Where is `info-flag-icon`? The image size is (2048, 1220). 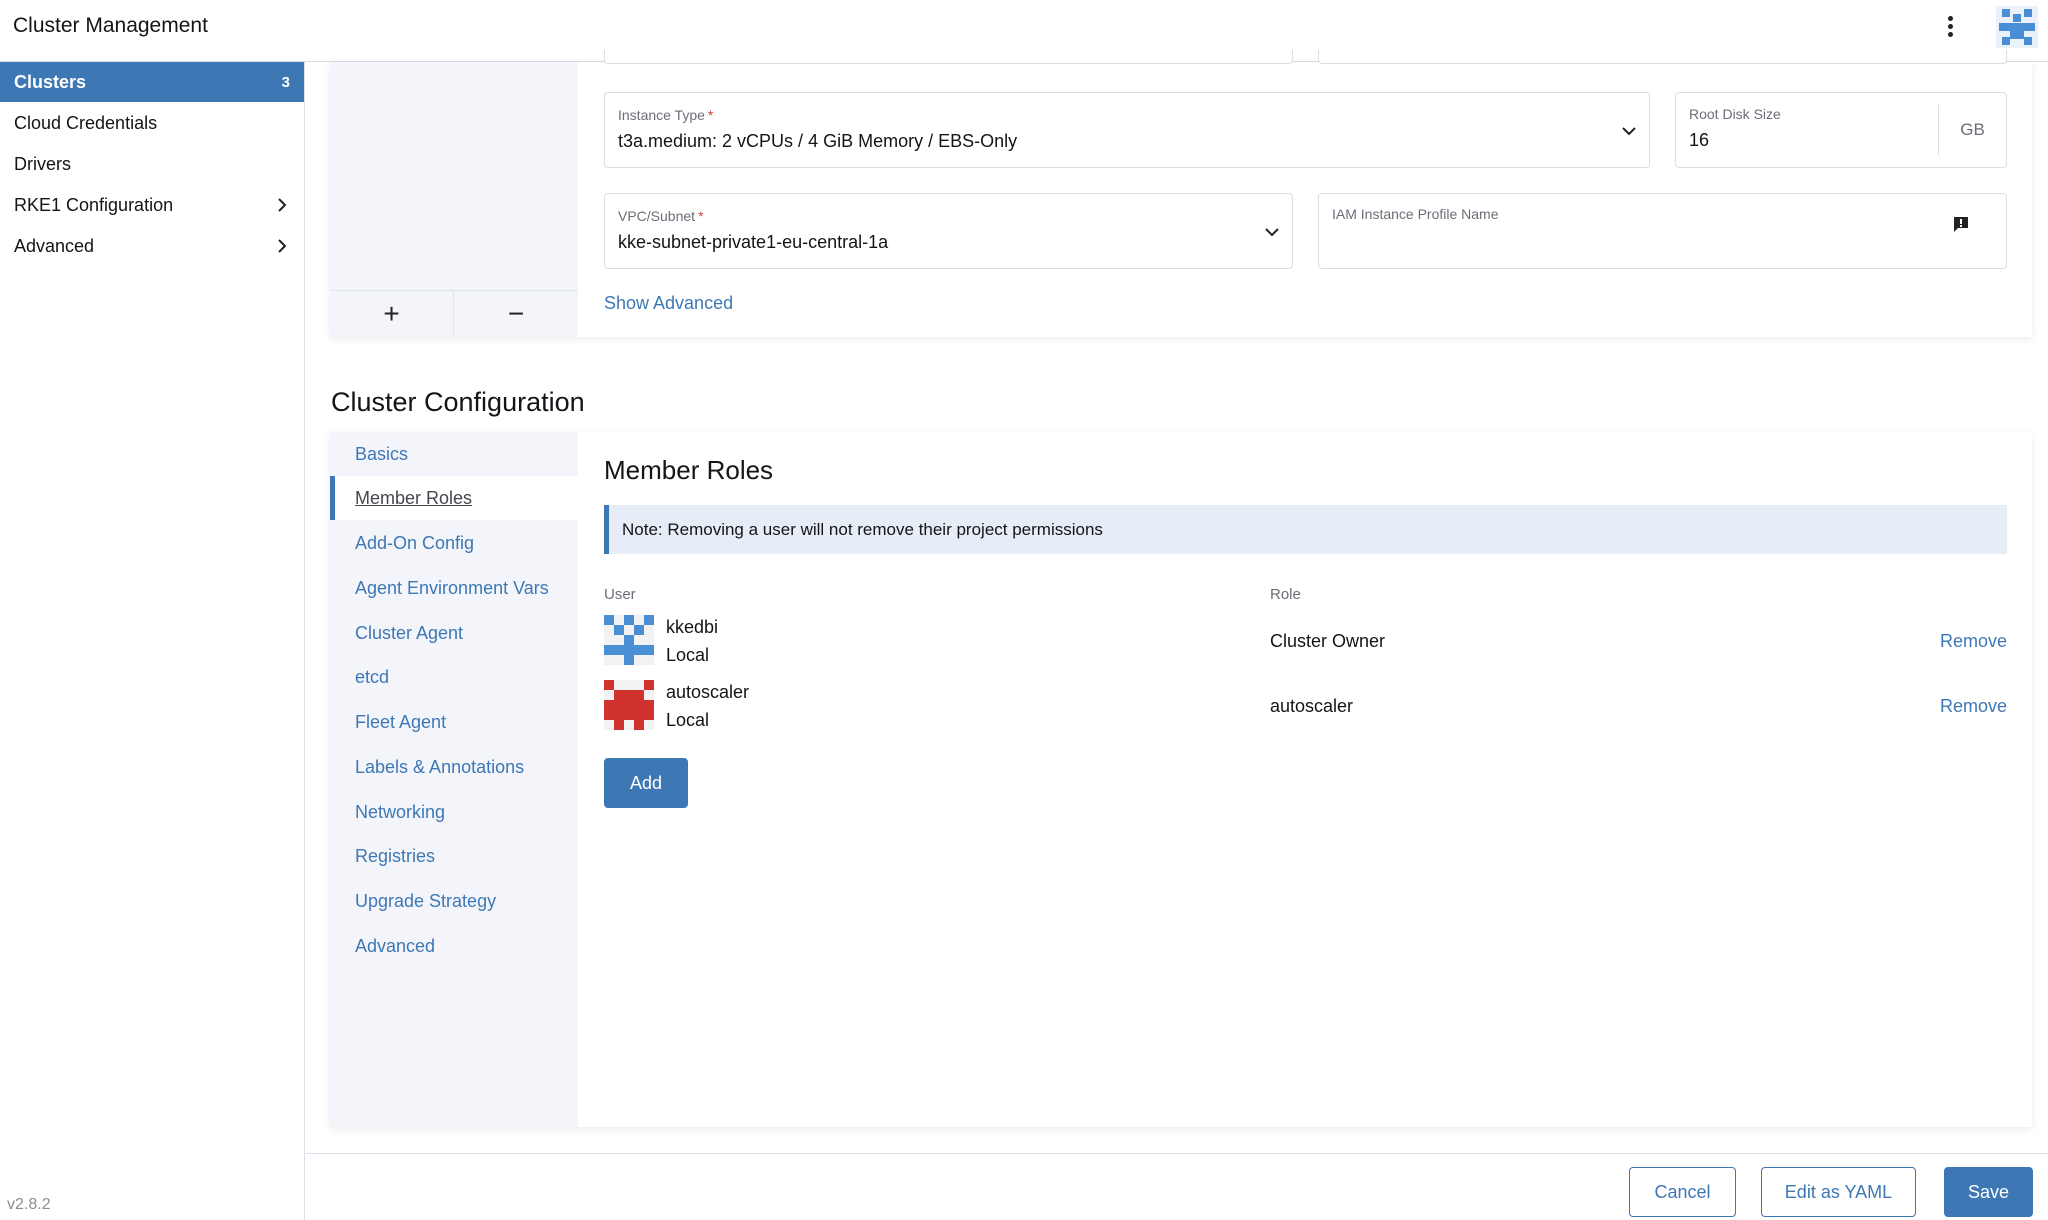
info-flag-icon is located at coordinates (1961, 225).